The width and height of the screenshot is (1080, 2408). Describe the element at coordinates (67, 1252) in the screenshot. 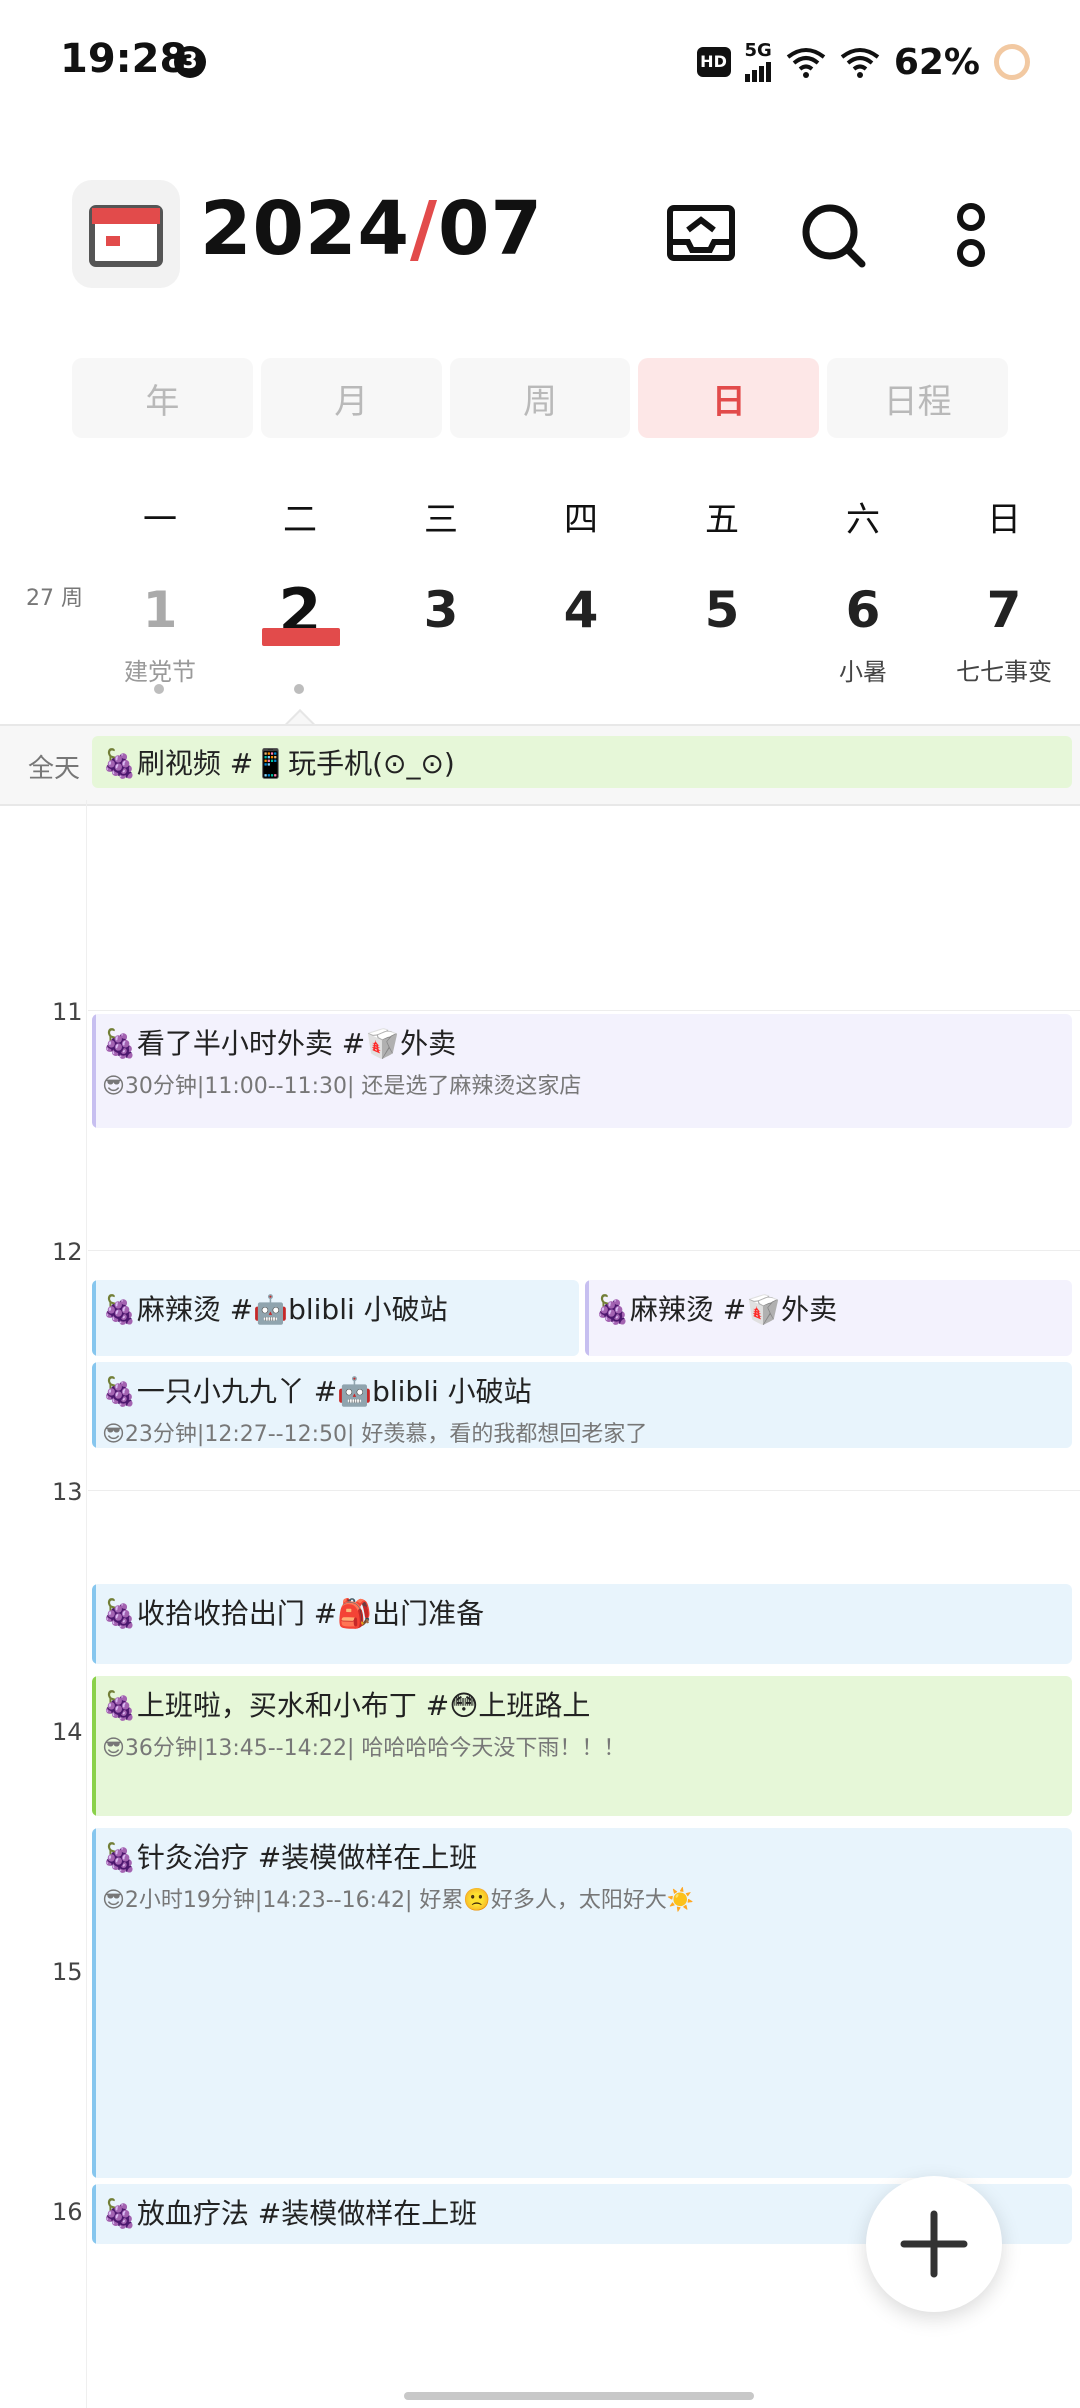

I see `hour-label: 12` at that location.